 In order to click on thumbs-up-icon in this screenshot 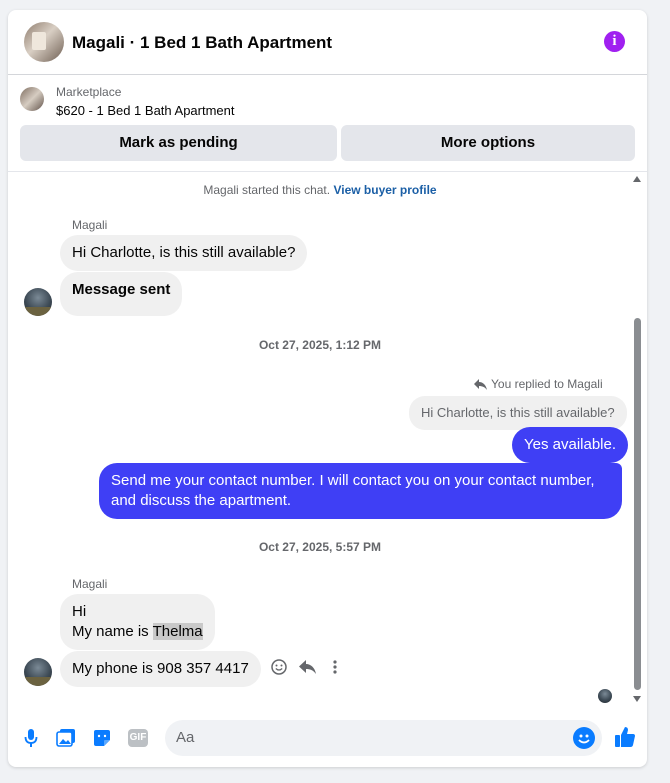, I will do `click(625, 737)`.